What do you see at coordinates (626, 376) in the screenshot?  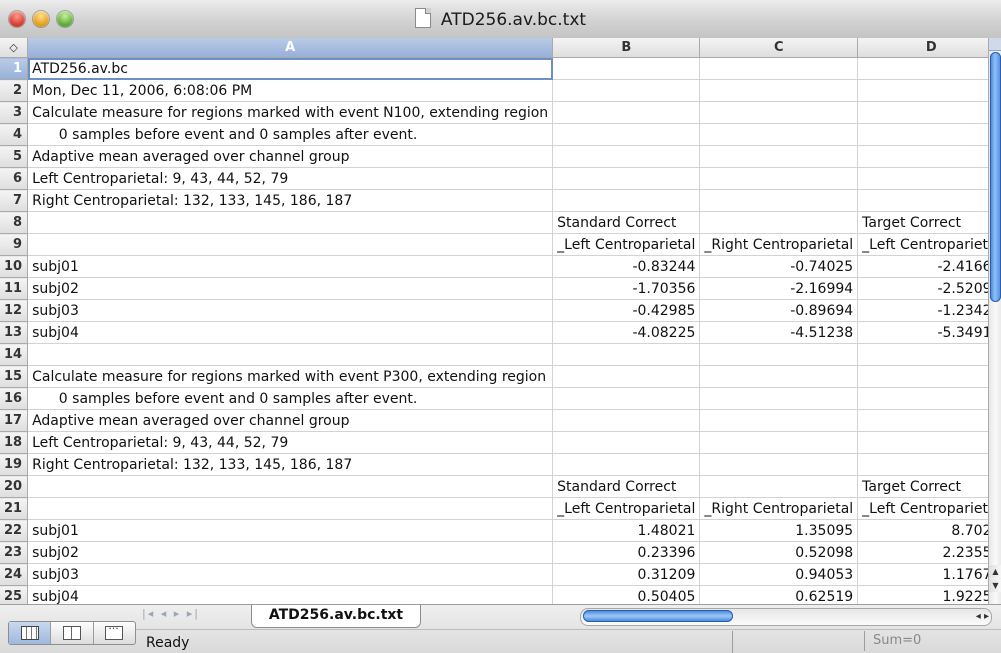 I see `cell-b15` at bounding box center [626, 376].